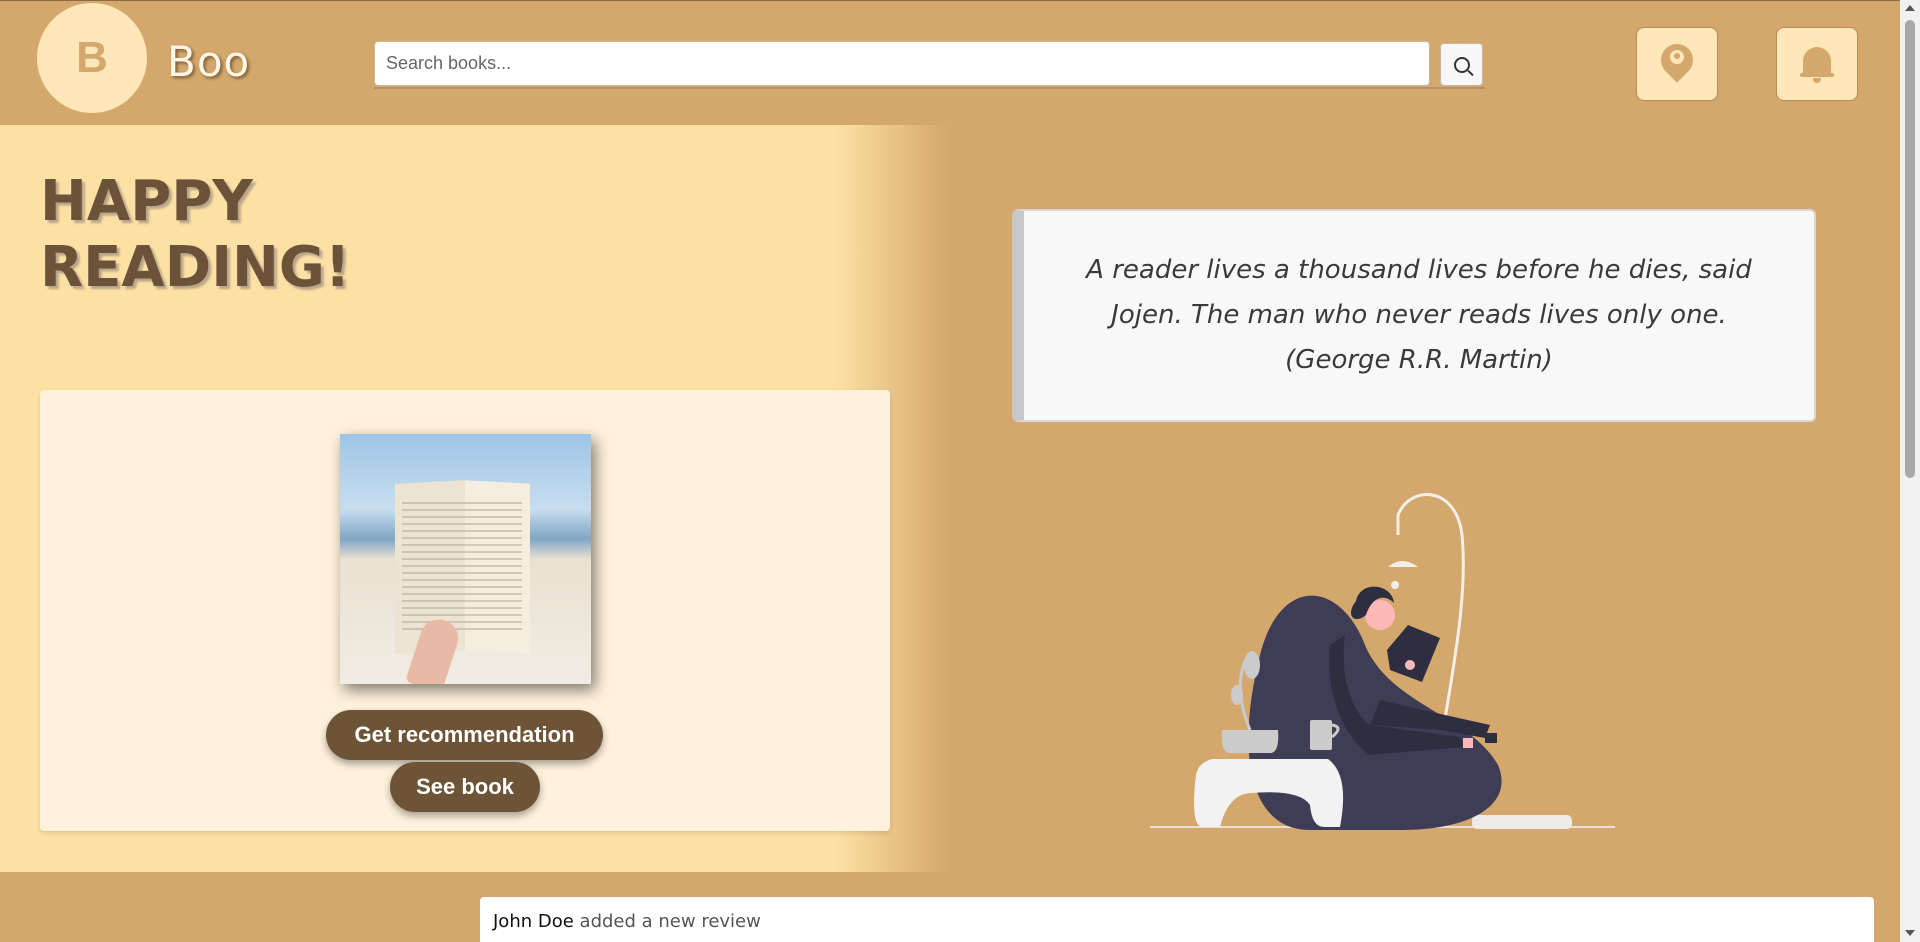 Image resolution: width=1920 pixels, height=942 pixels. What do you see at coordinates (1910, 8) in the screenshot?
I see `scroll-up-icon` at bounding box center [1910, 8].